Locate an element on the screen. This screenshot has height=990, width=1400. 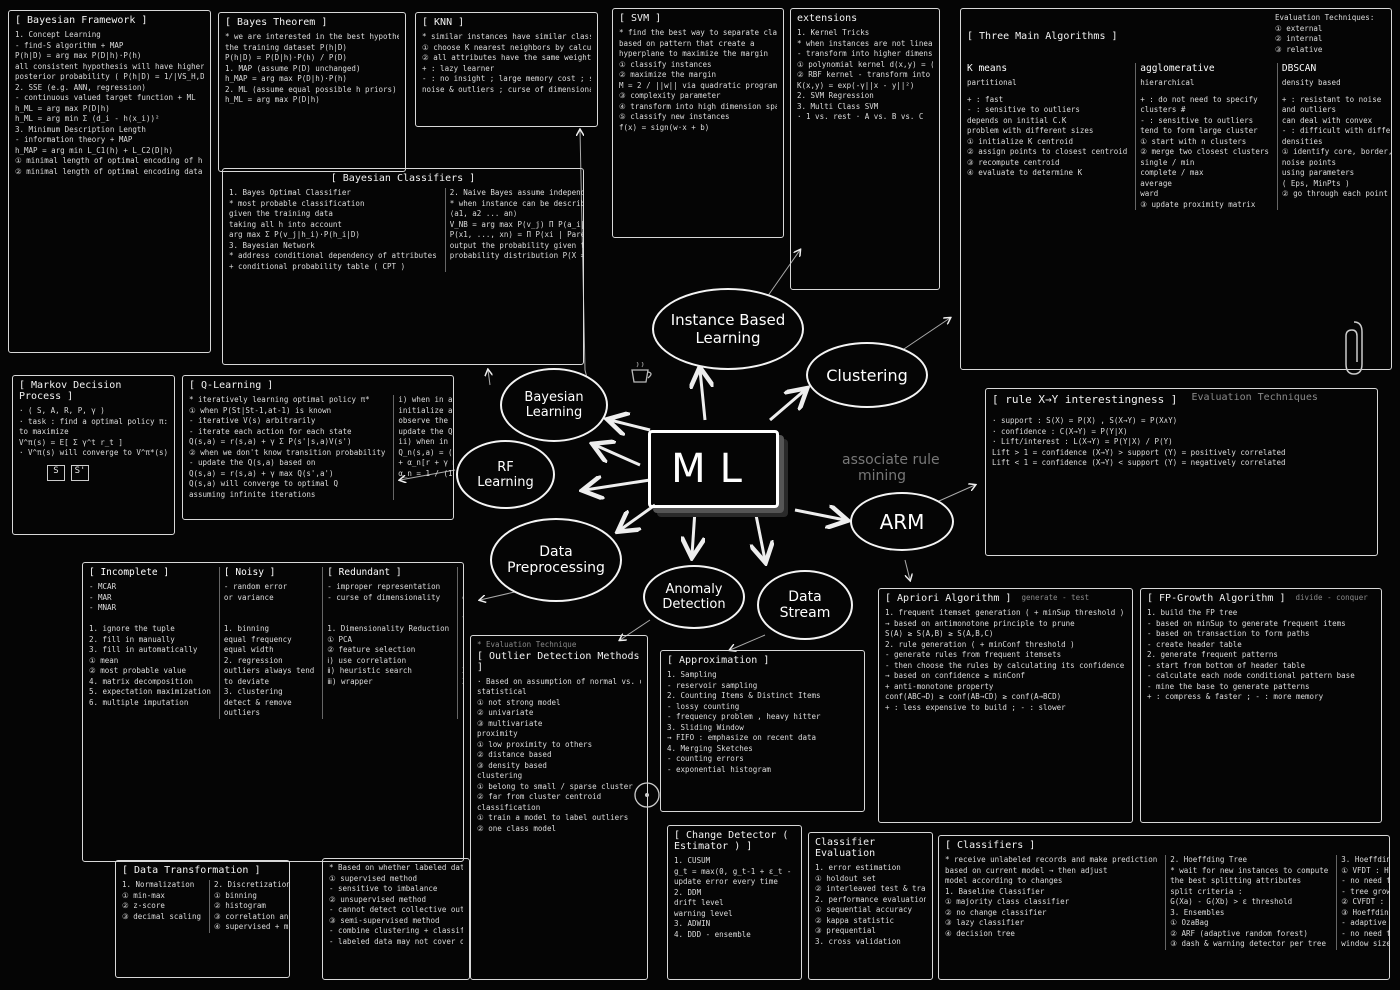
list-item: 5. expectation maximization is located at coordinates (150, 691).